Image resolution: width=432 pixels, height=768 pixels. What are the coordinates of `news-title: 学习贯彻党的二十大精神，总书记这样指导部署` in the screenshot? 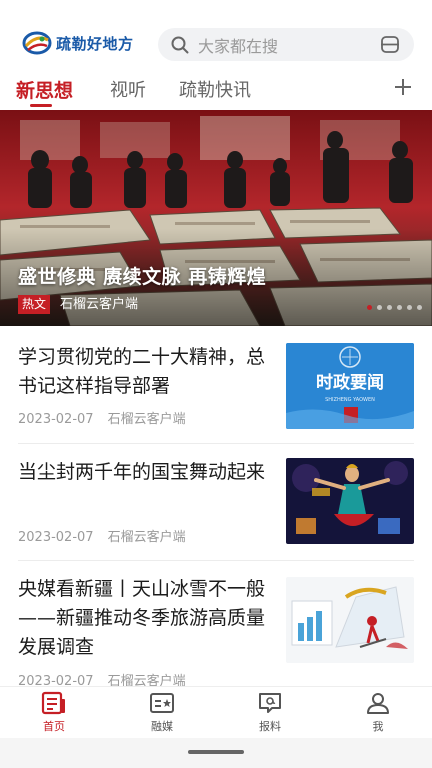 It's located at (142, 371).